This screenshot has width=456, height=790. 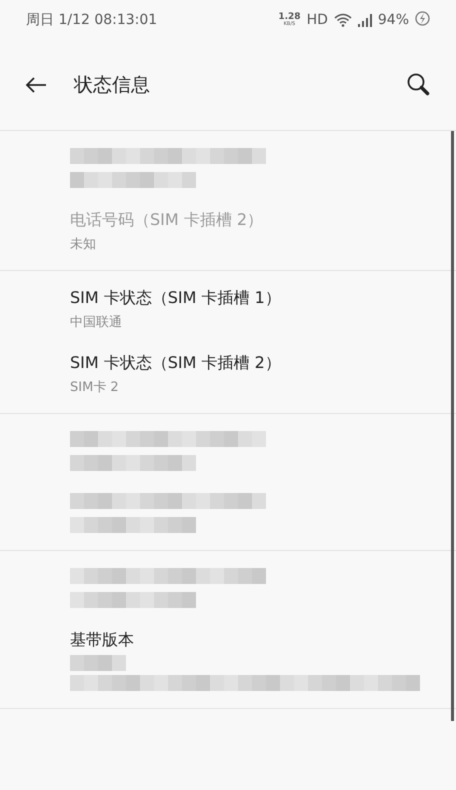 What do you see at coordinates (343, 20) in the screenshot?
I see `wifi-icon` at bounding box center [343, 20].